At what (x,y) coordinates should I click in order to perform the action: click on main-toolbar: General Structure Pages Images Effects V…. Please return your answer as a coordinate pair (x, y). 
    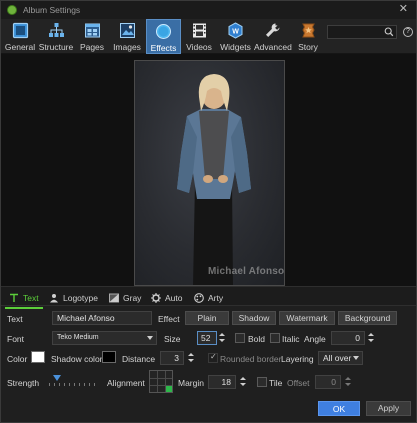
    Looking at the image, I should click on (208, 36).